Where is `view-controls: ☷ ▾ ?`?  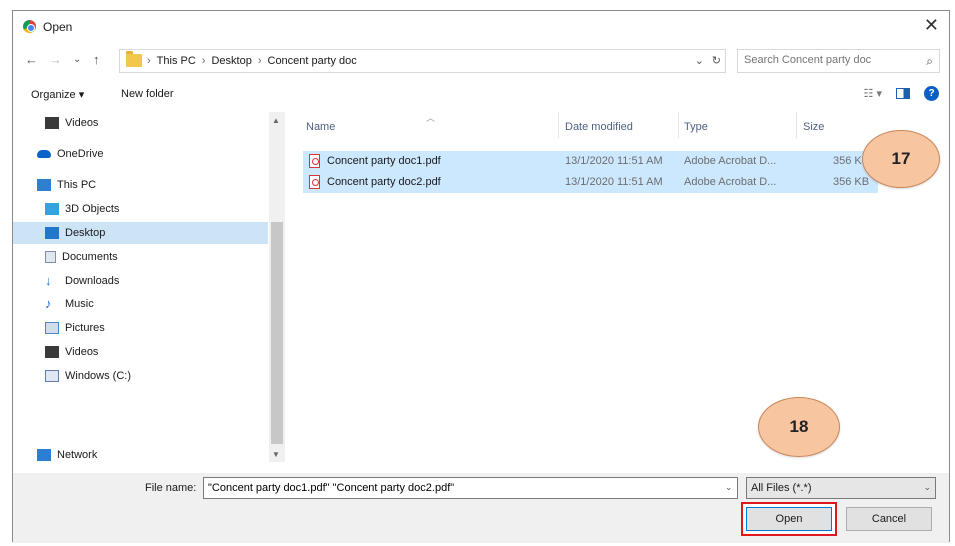 view-controls: ☷ ▾ ? is located at coordinates (901, 93).